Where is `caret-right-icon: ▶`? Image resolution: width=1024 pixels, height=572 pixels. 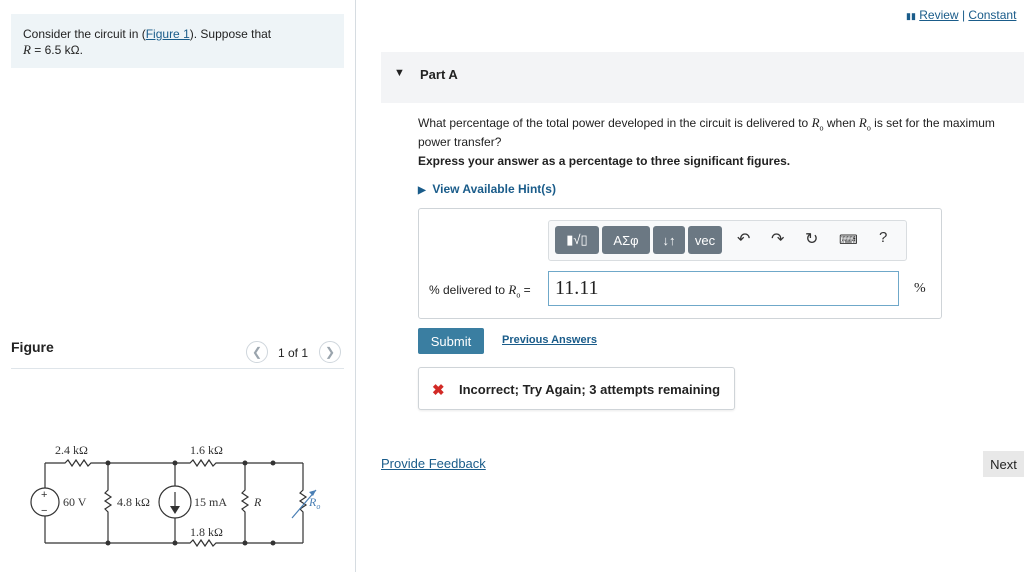 caret-right-icon: ▶ is located at coordinates (422, 190).